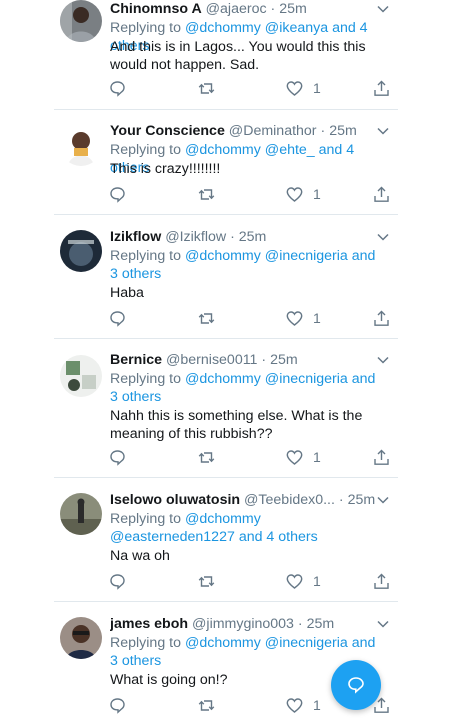  I want to click on mention-others-link: and 4 others, so click(278, 537).